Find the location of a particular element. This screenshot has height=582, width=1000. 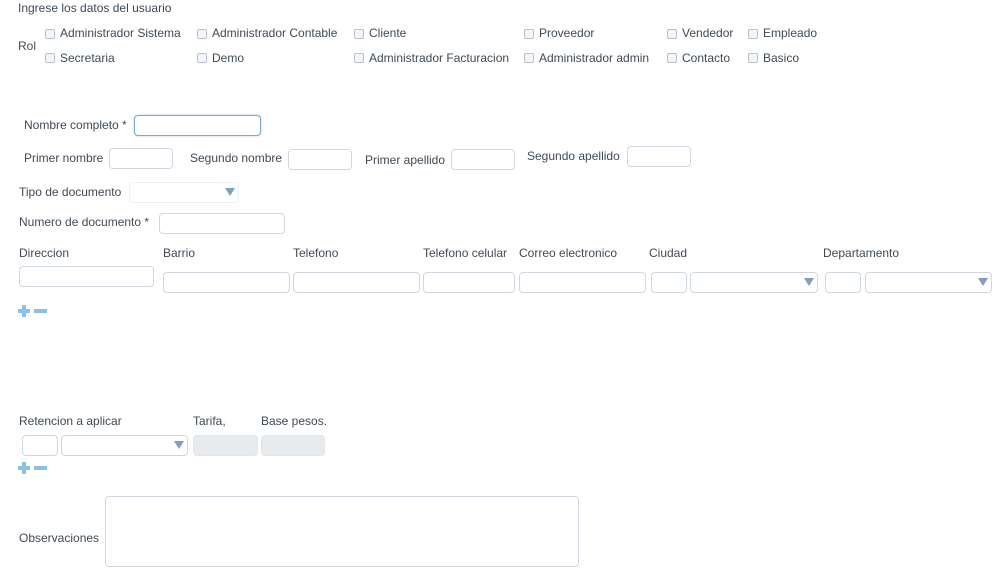

base-pesos-input is located at coordinates (293, 445).